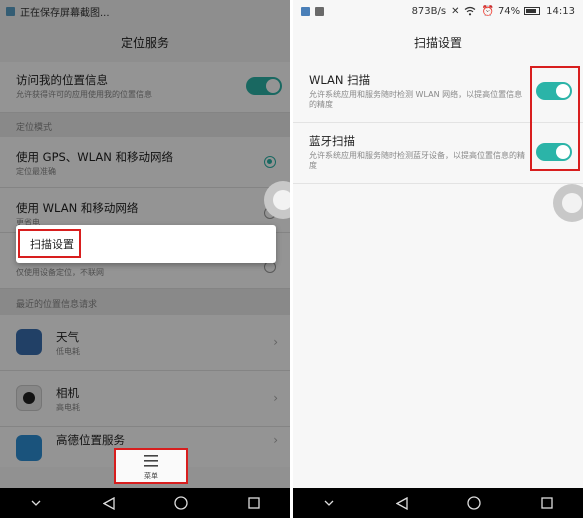  I want to click on popup-item-scan-settings: 扫描设置, so click(52, 244).